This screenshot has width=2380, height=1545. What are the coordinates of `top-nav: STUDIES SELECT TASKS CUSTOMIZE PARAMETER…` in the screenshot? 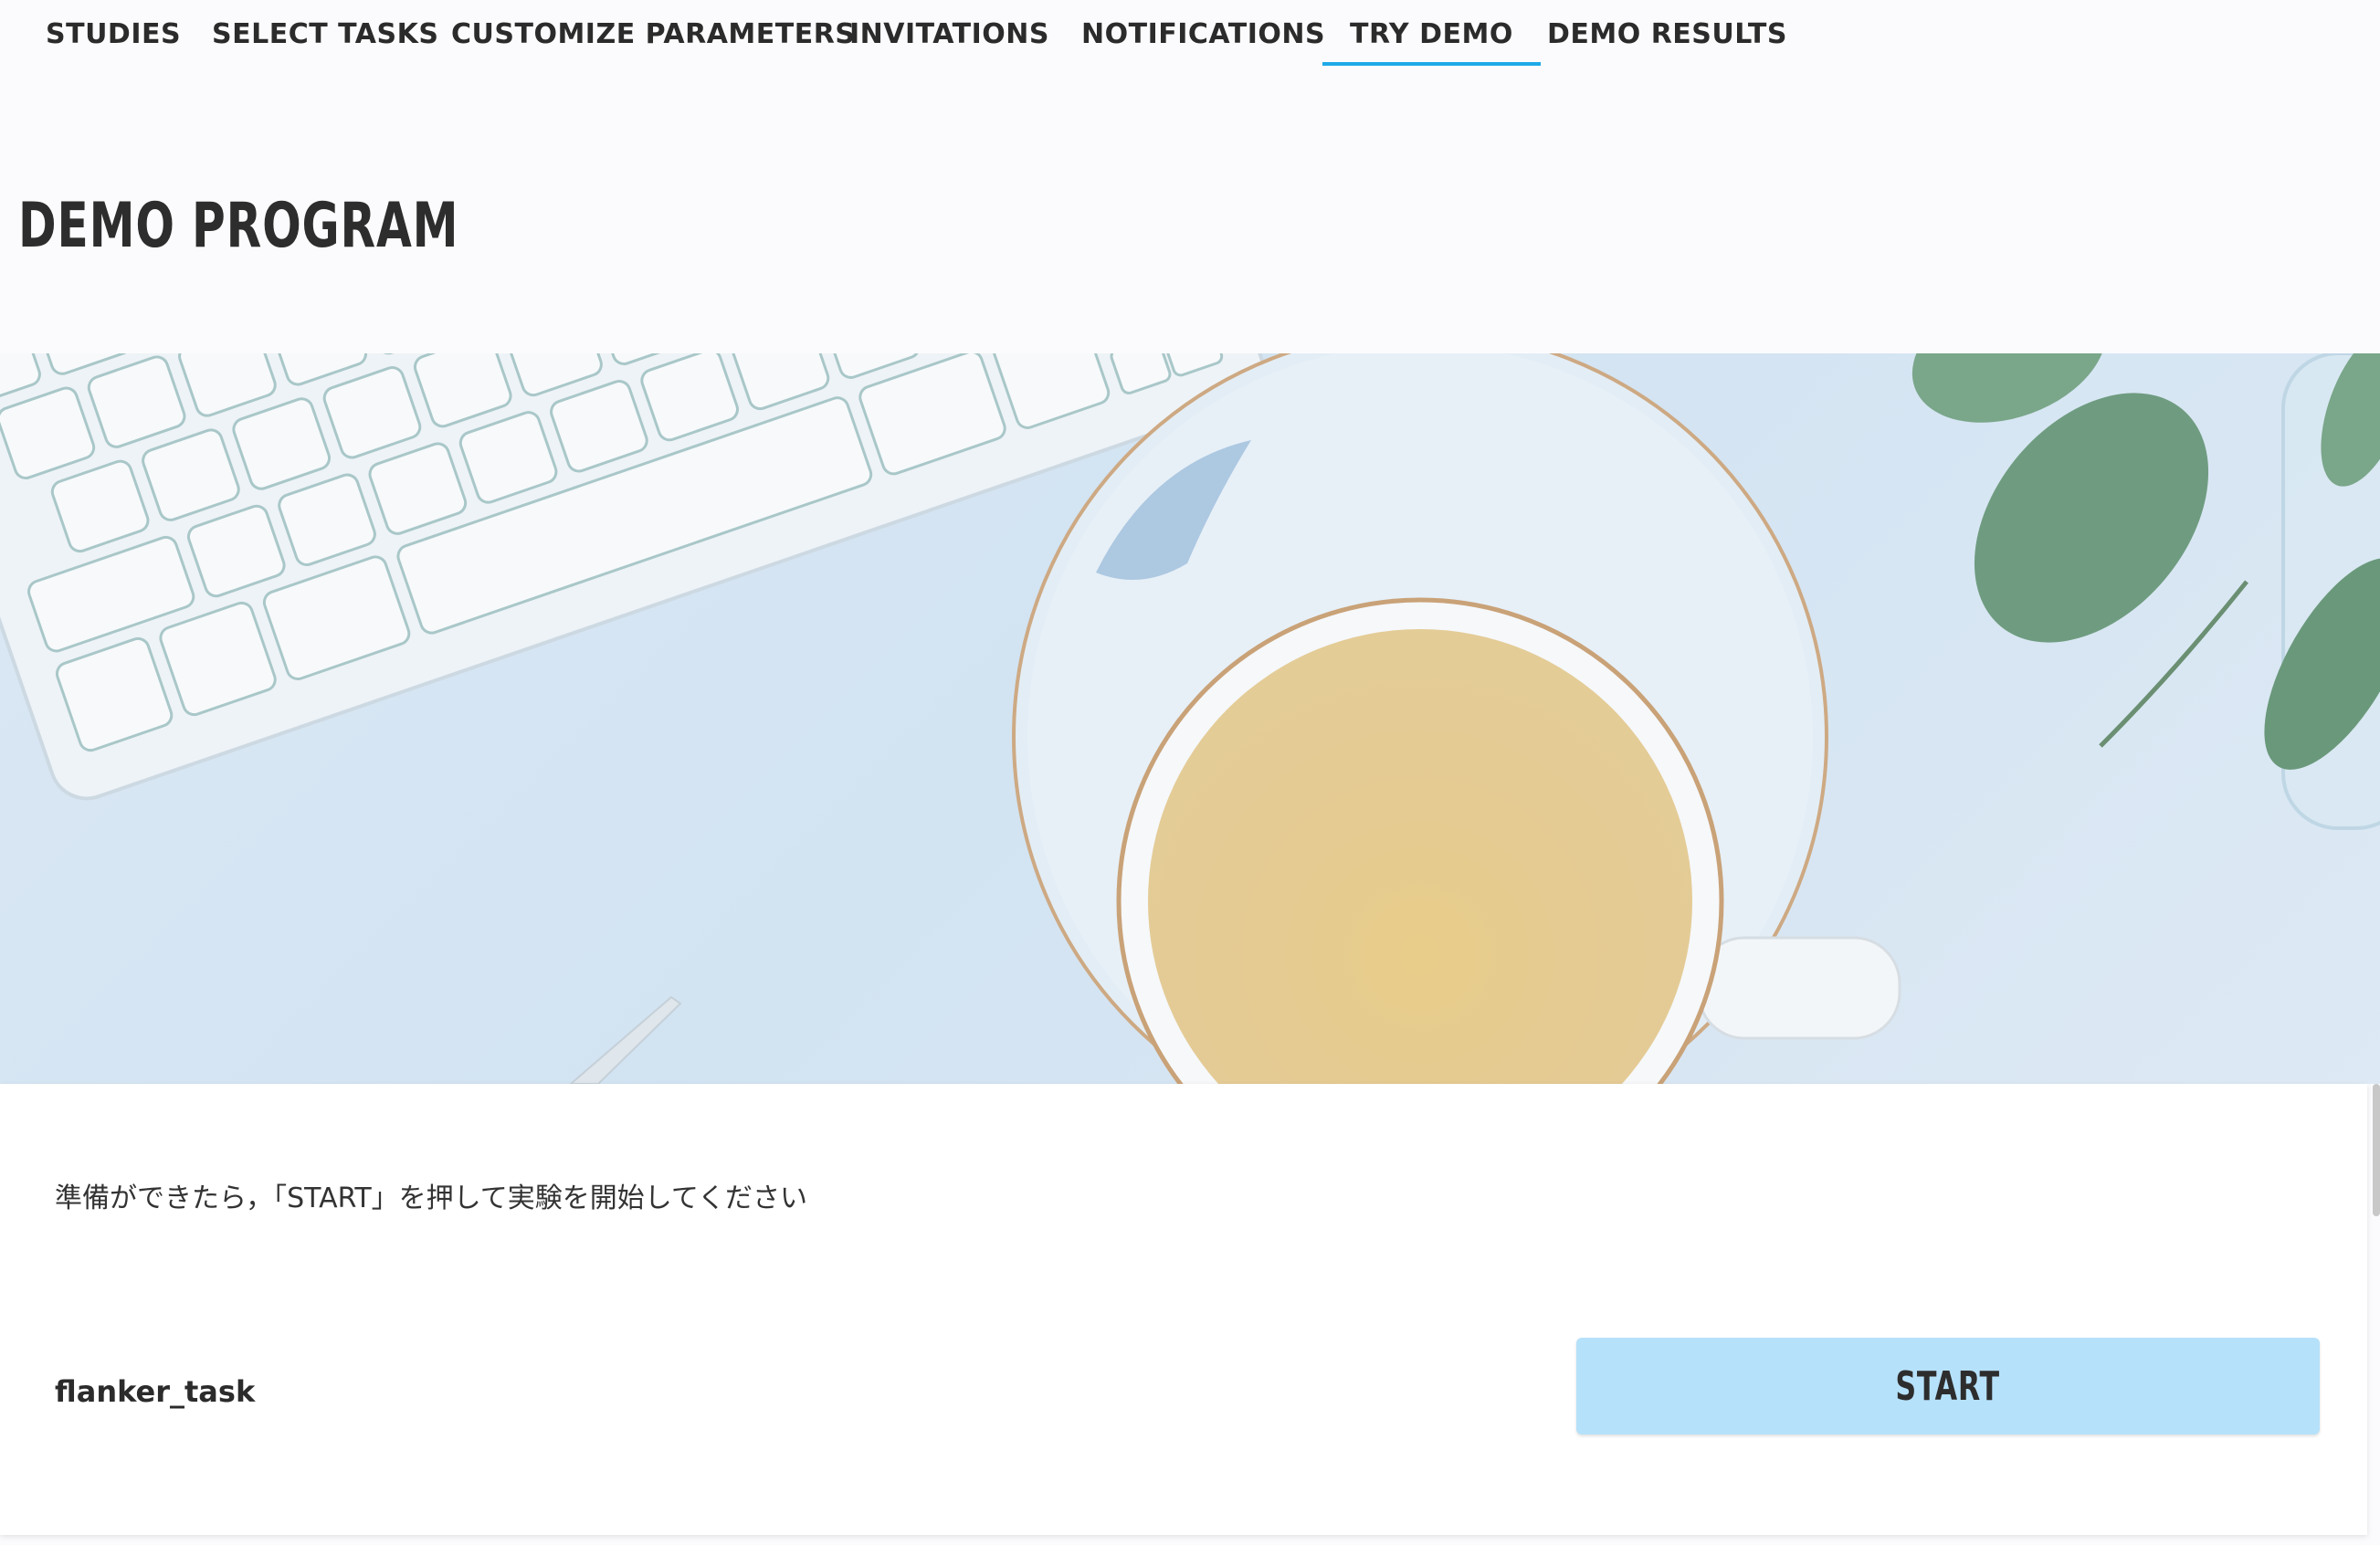 It's located at (1190, 37).